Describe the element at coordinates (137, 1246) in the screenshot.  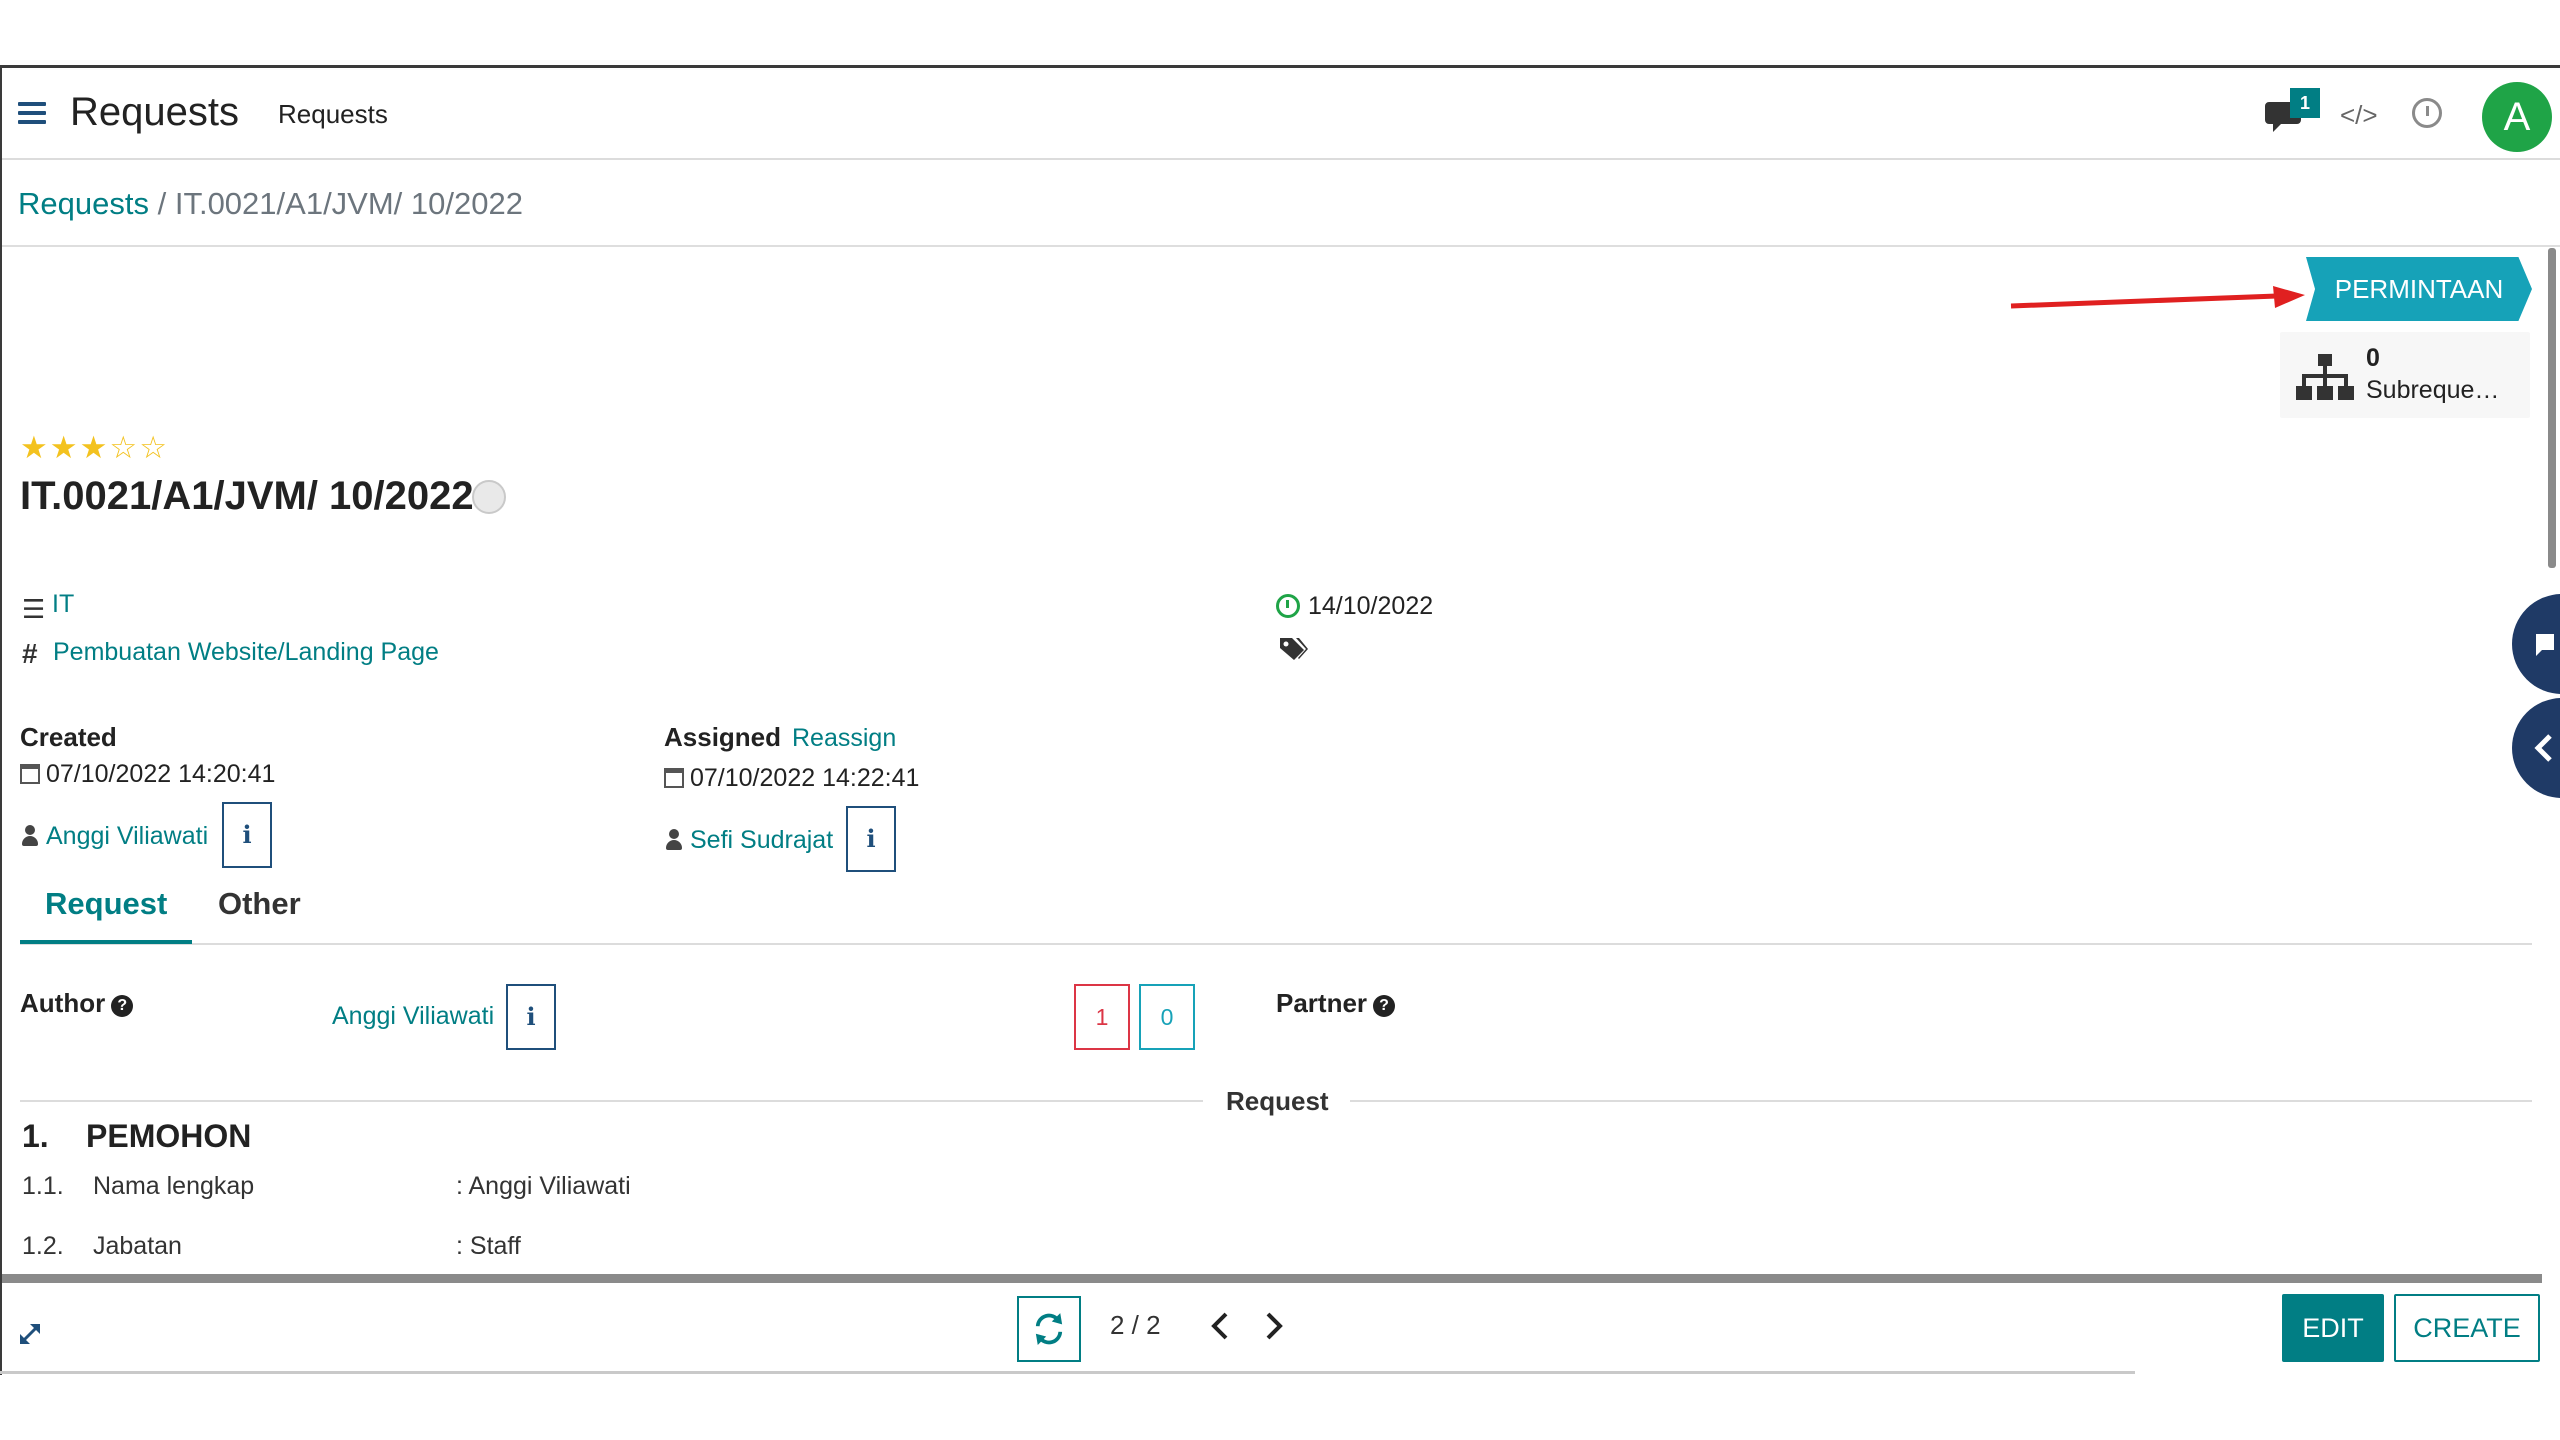
I see `list-item-key: Jabatan` at that location.